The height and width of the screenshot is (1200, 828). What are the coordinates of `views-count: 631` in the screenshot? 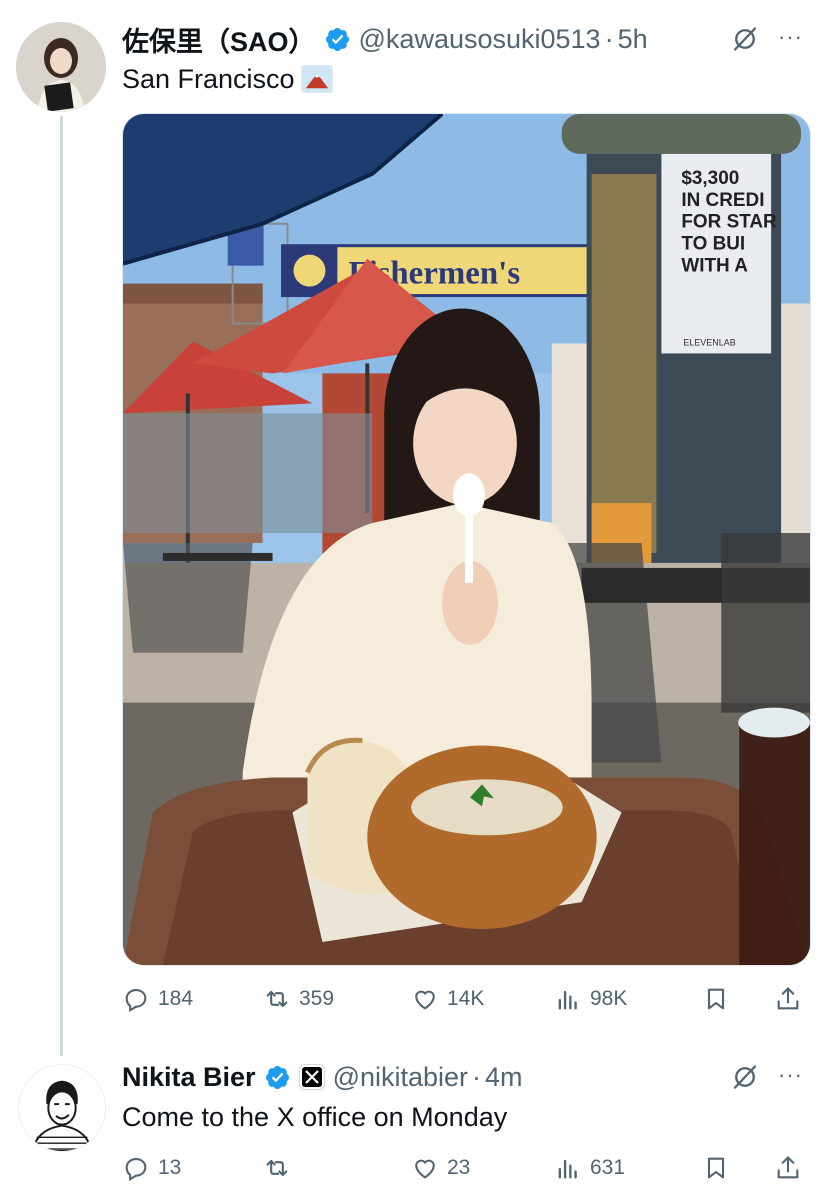 It's located at (608, 1167).